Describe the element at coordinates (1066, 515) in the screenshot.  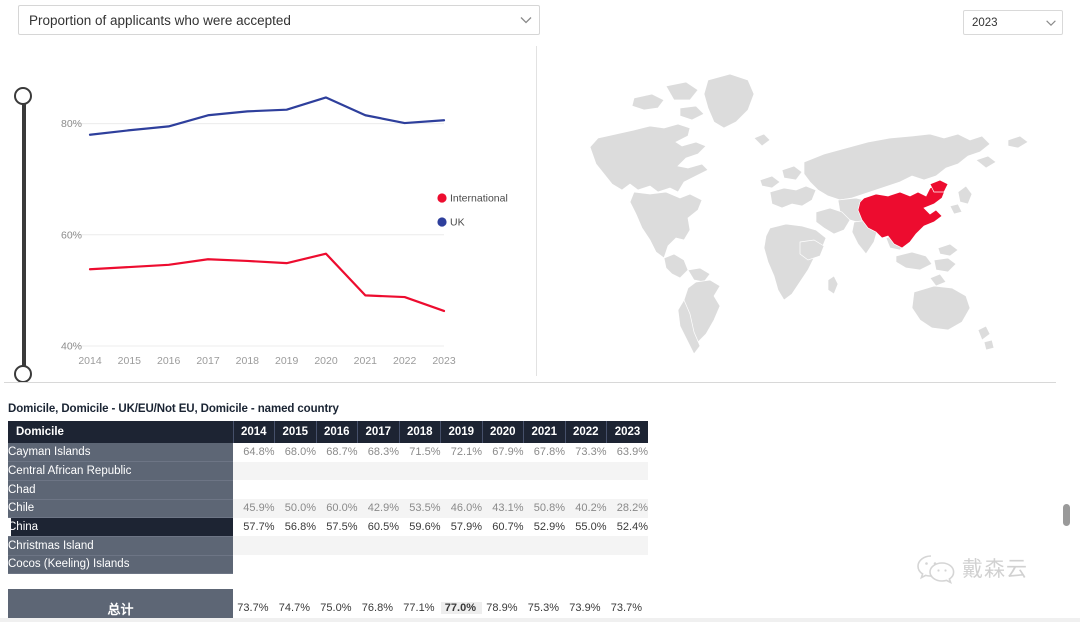
I see `vertical-scrollbar-thumb` at that location.